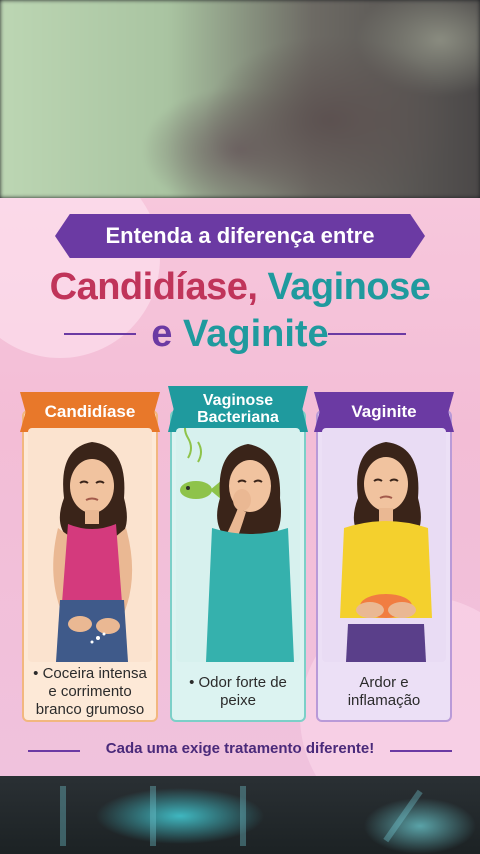  I want to click on title-divider-right, so click(367, 334).